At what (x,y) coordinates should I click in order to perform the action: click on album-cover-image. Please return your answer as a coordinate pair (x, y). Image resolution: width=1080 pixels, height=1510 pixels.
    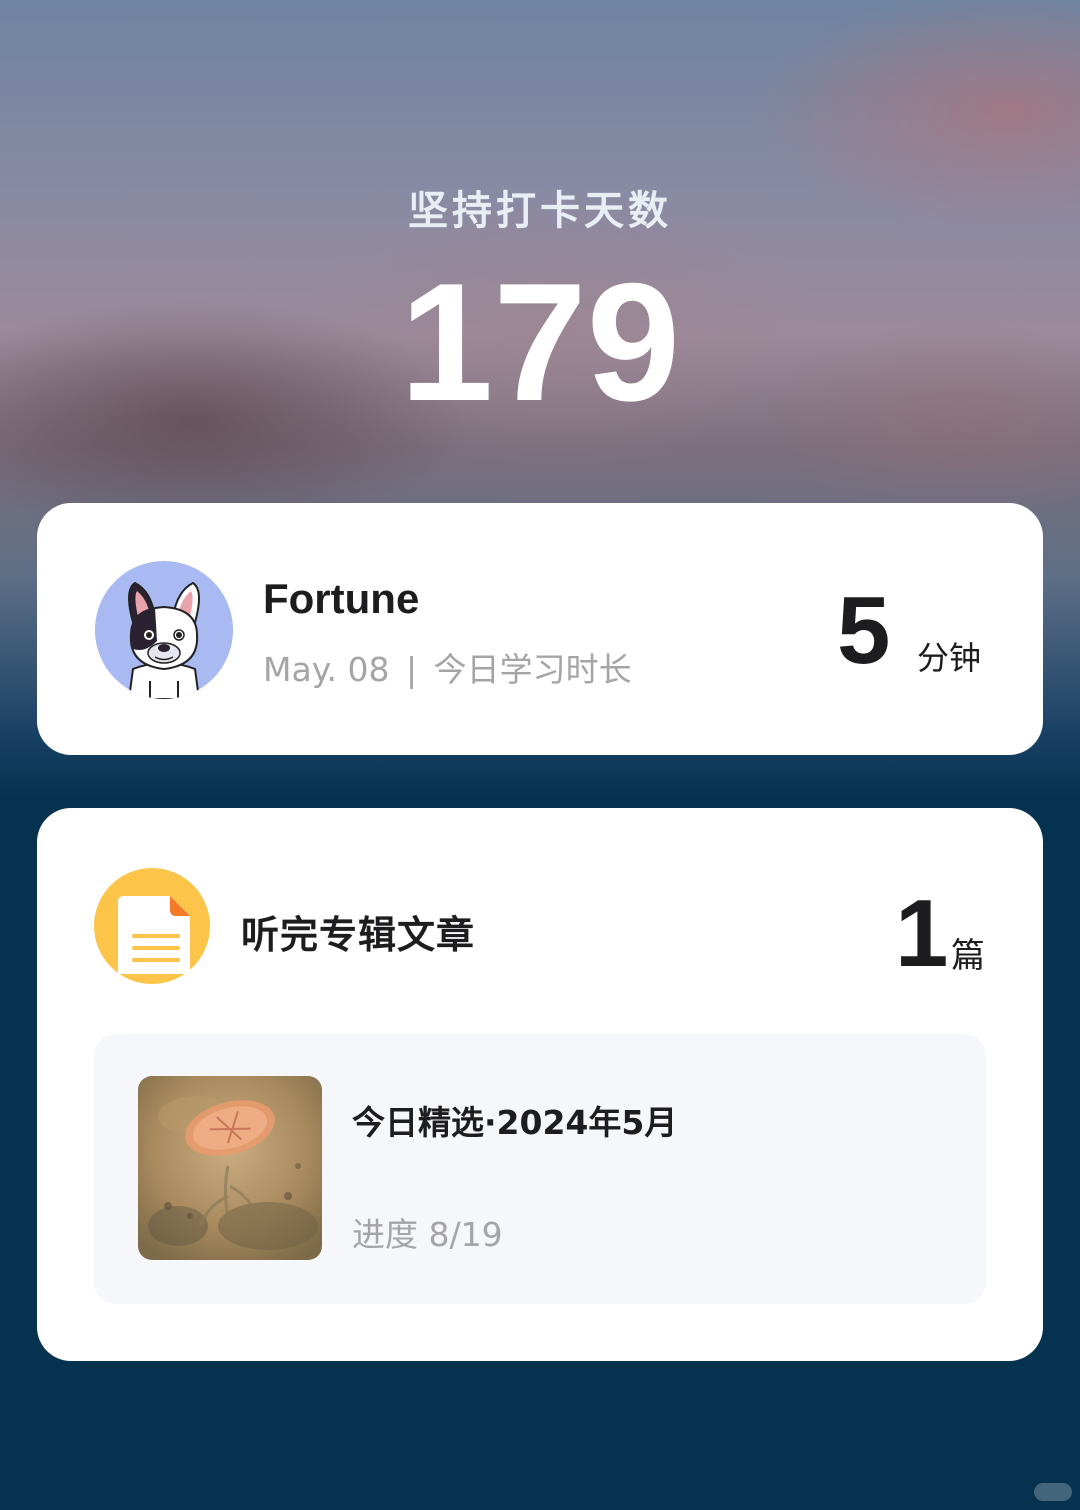
    Looking at the image, I should click on (230, 1168).